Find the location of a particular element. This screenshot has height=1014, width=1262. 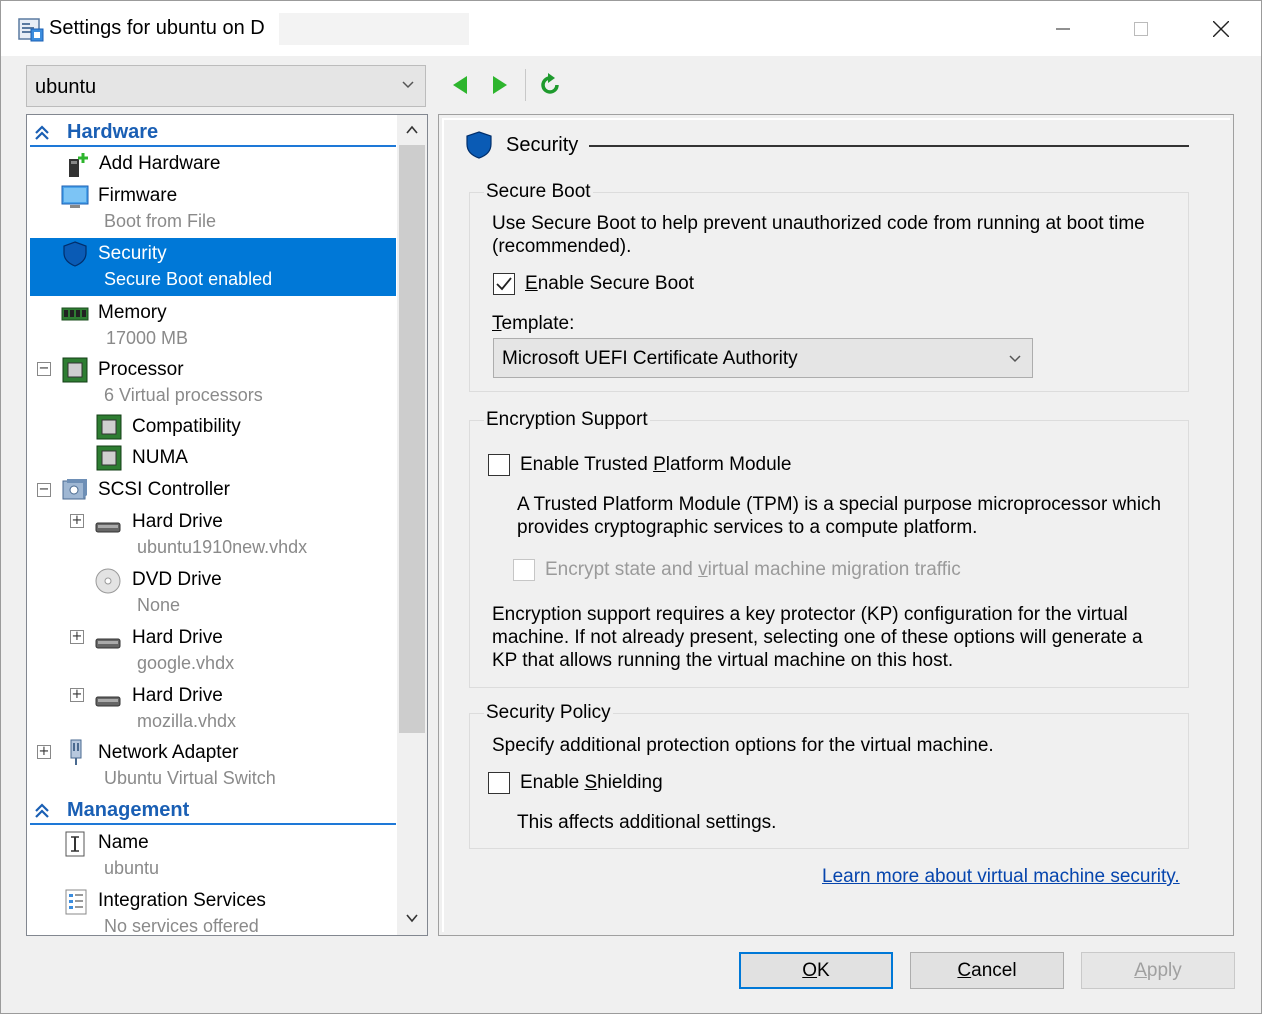

tree-item-label: SCSI Controller is located at coordinates (164, 489).